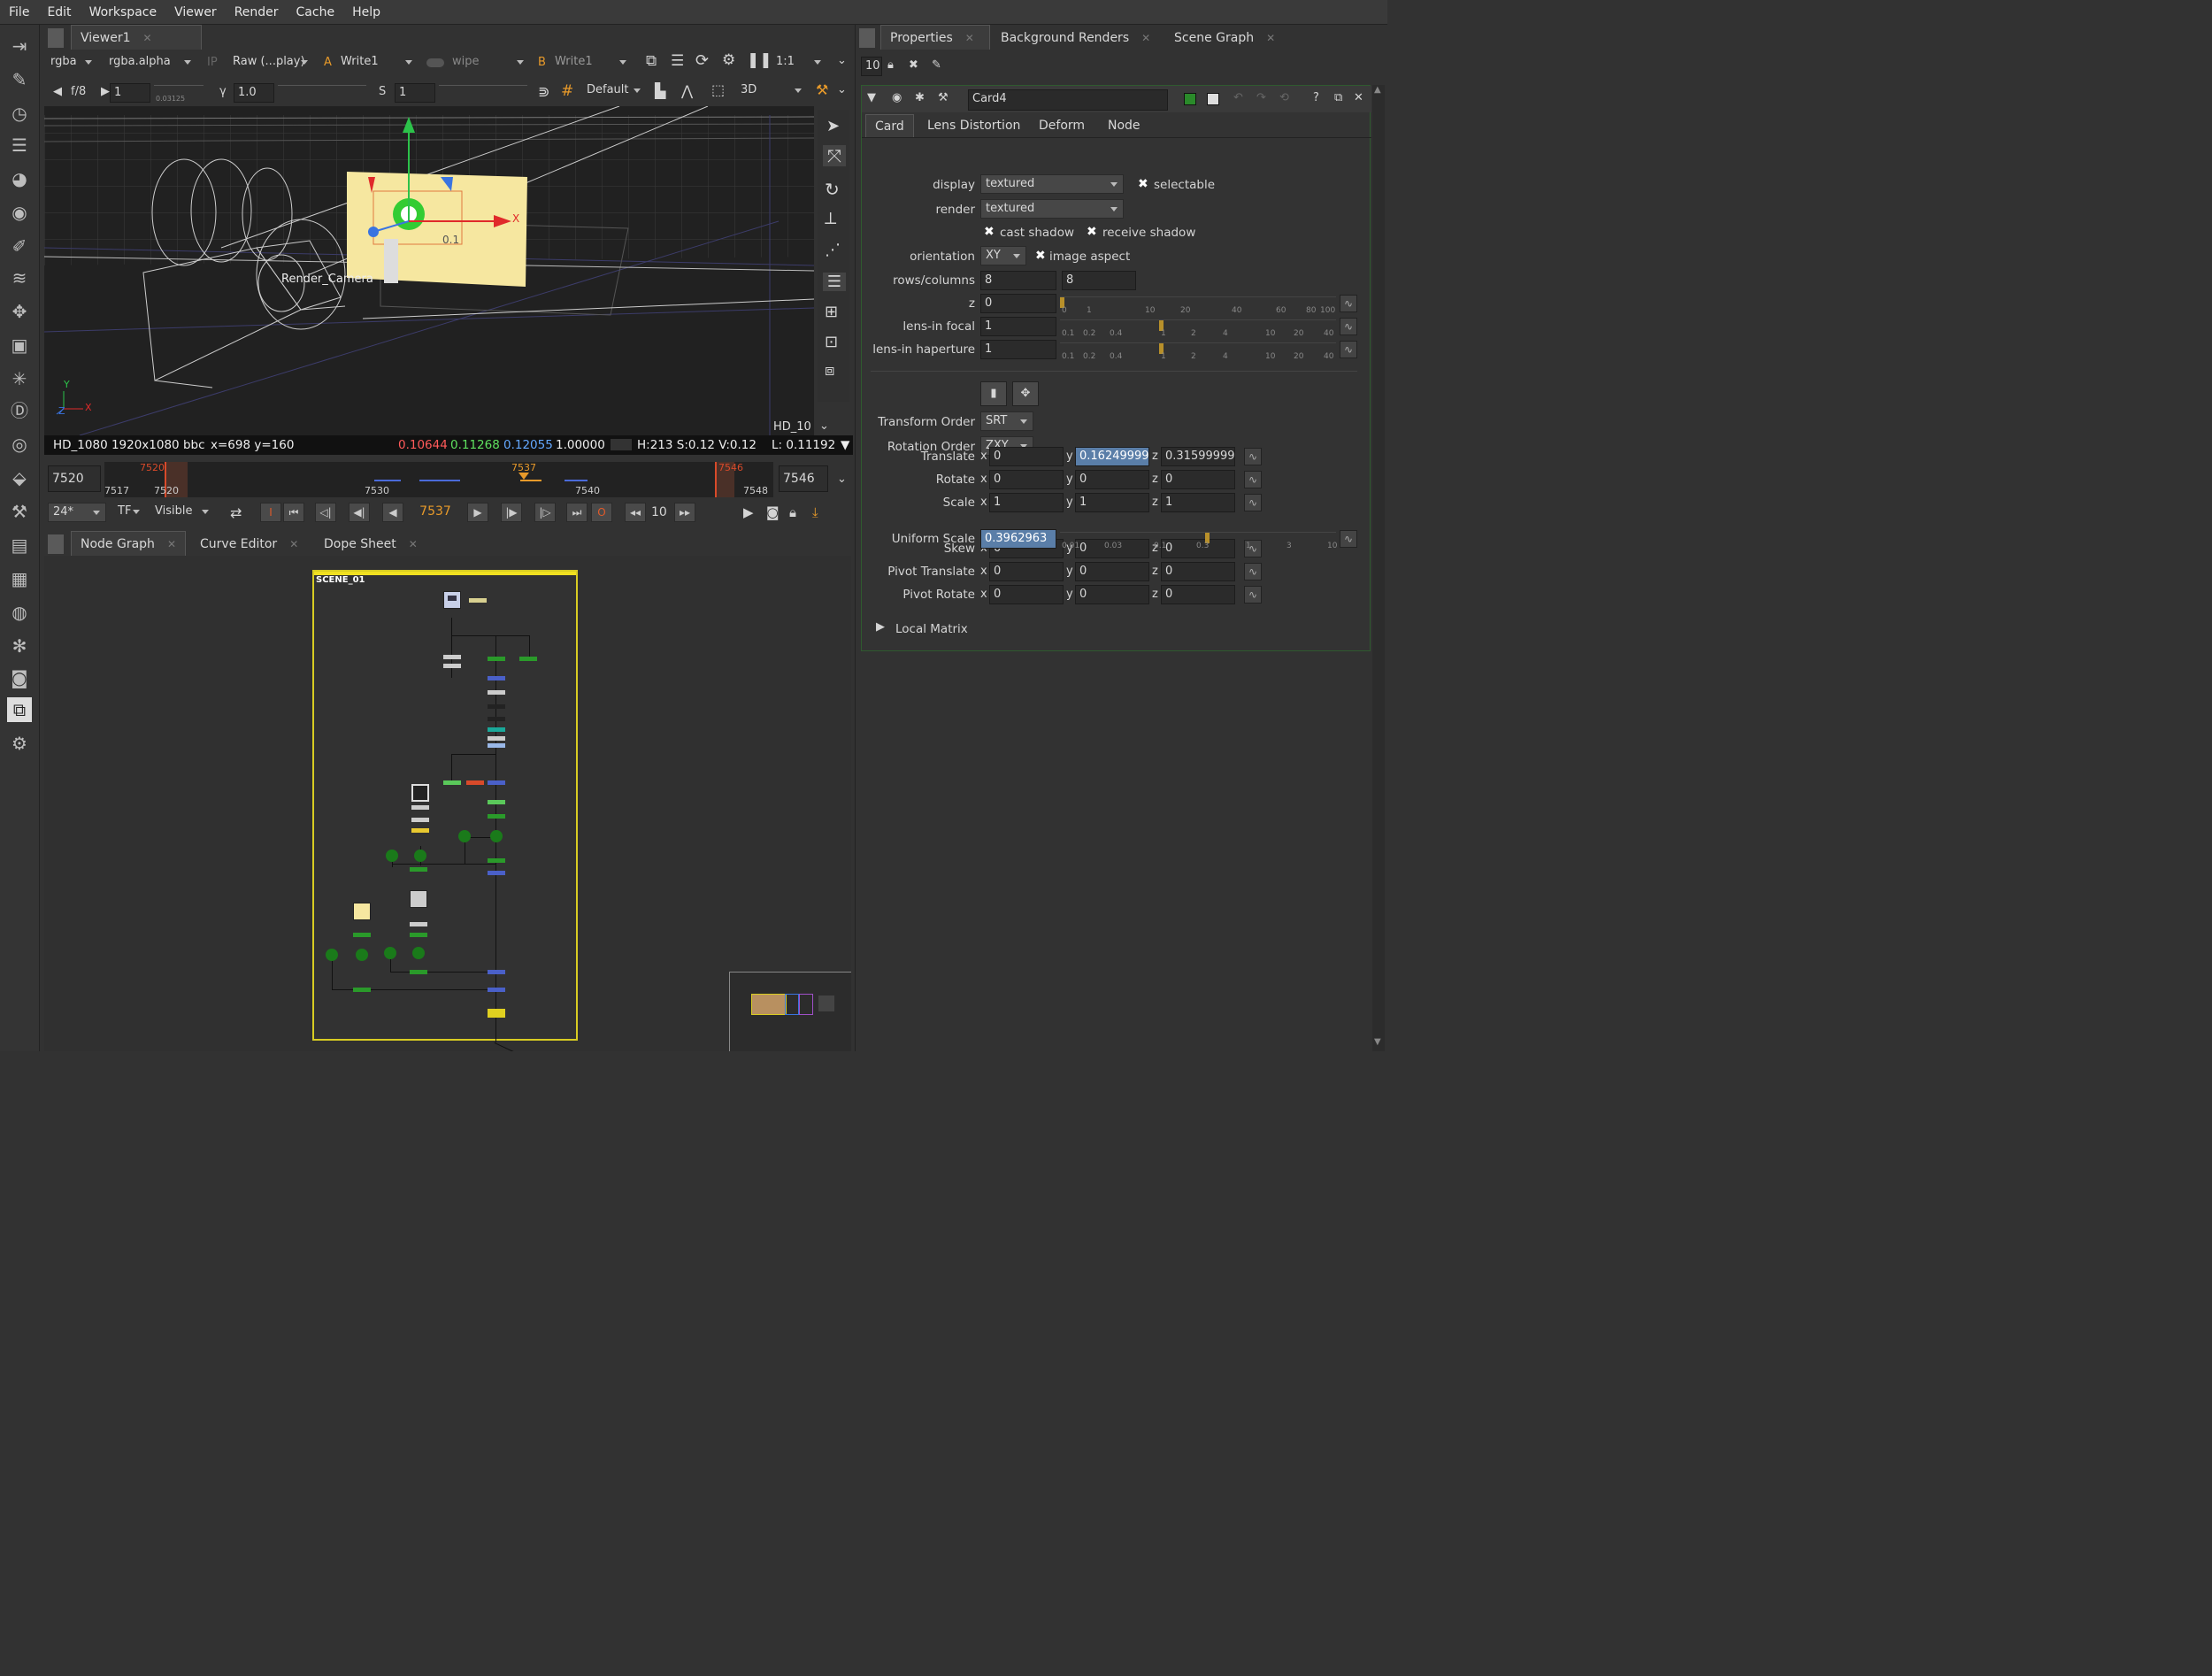  Describe the element at coordinates (150, 63) in the screenshot. I see `alpha-channel-dropdown: rgba.alpha` at that location.